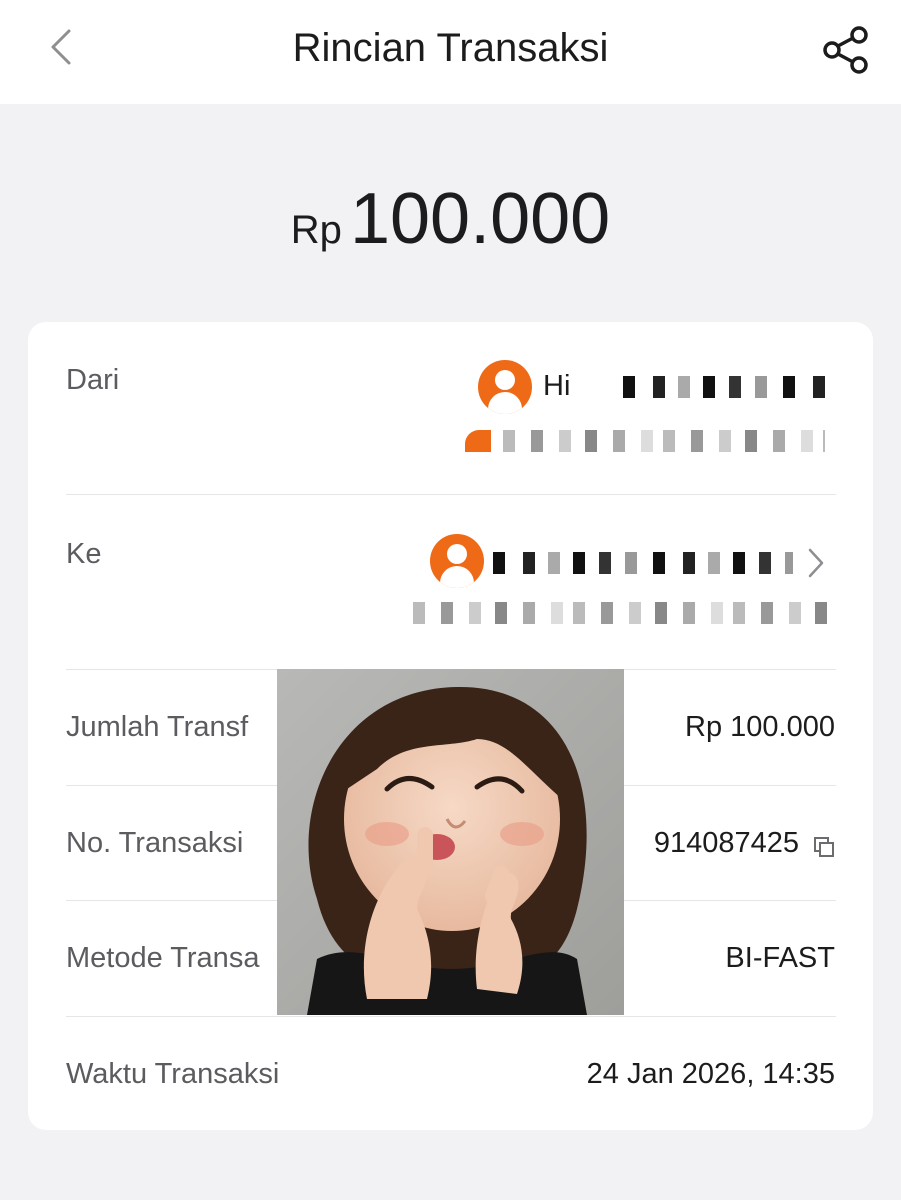 The width and height of the screenshot is (901, 1200). What do you see at coordinates (643, 563) in the screenshot?
I see `recipient-name-redacted` at bounding box center [643, 563].